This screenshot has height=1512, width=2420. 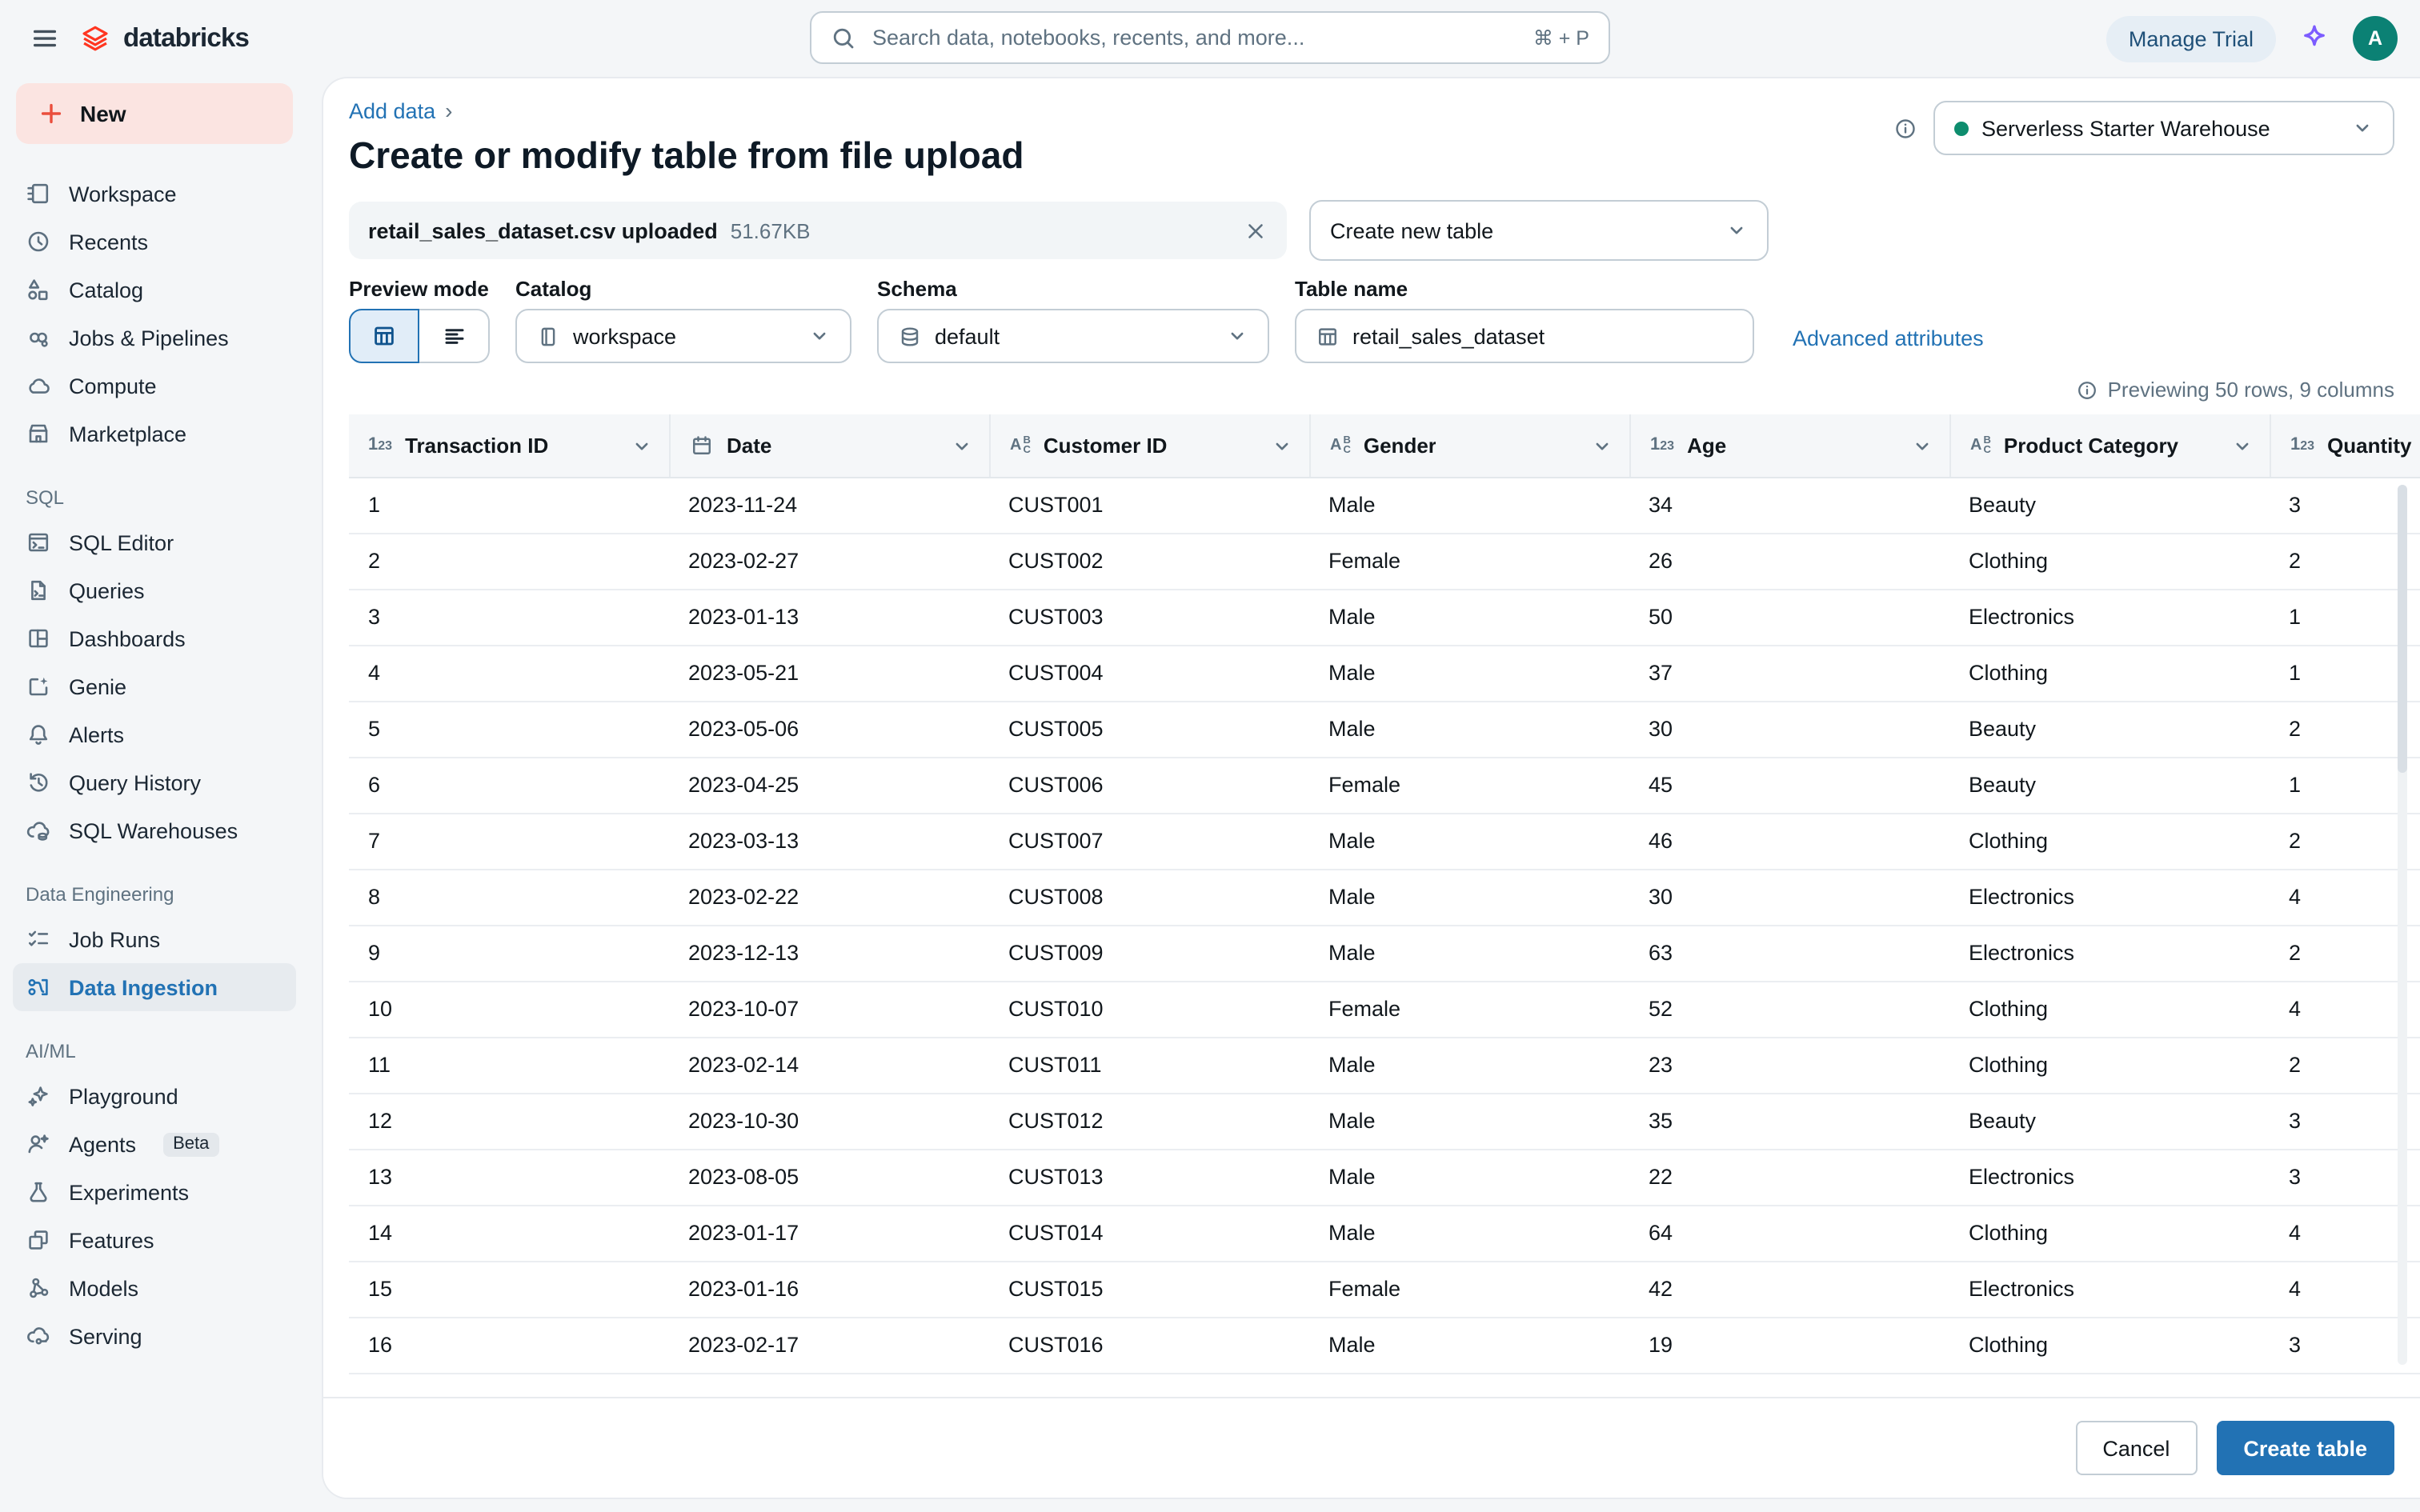 What do you see at coordinates (1256, 230) in the screenshot?
I see `remove-file-icon` at bounding box center [1256, 230].